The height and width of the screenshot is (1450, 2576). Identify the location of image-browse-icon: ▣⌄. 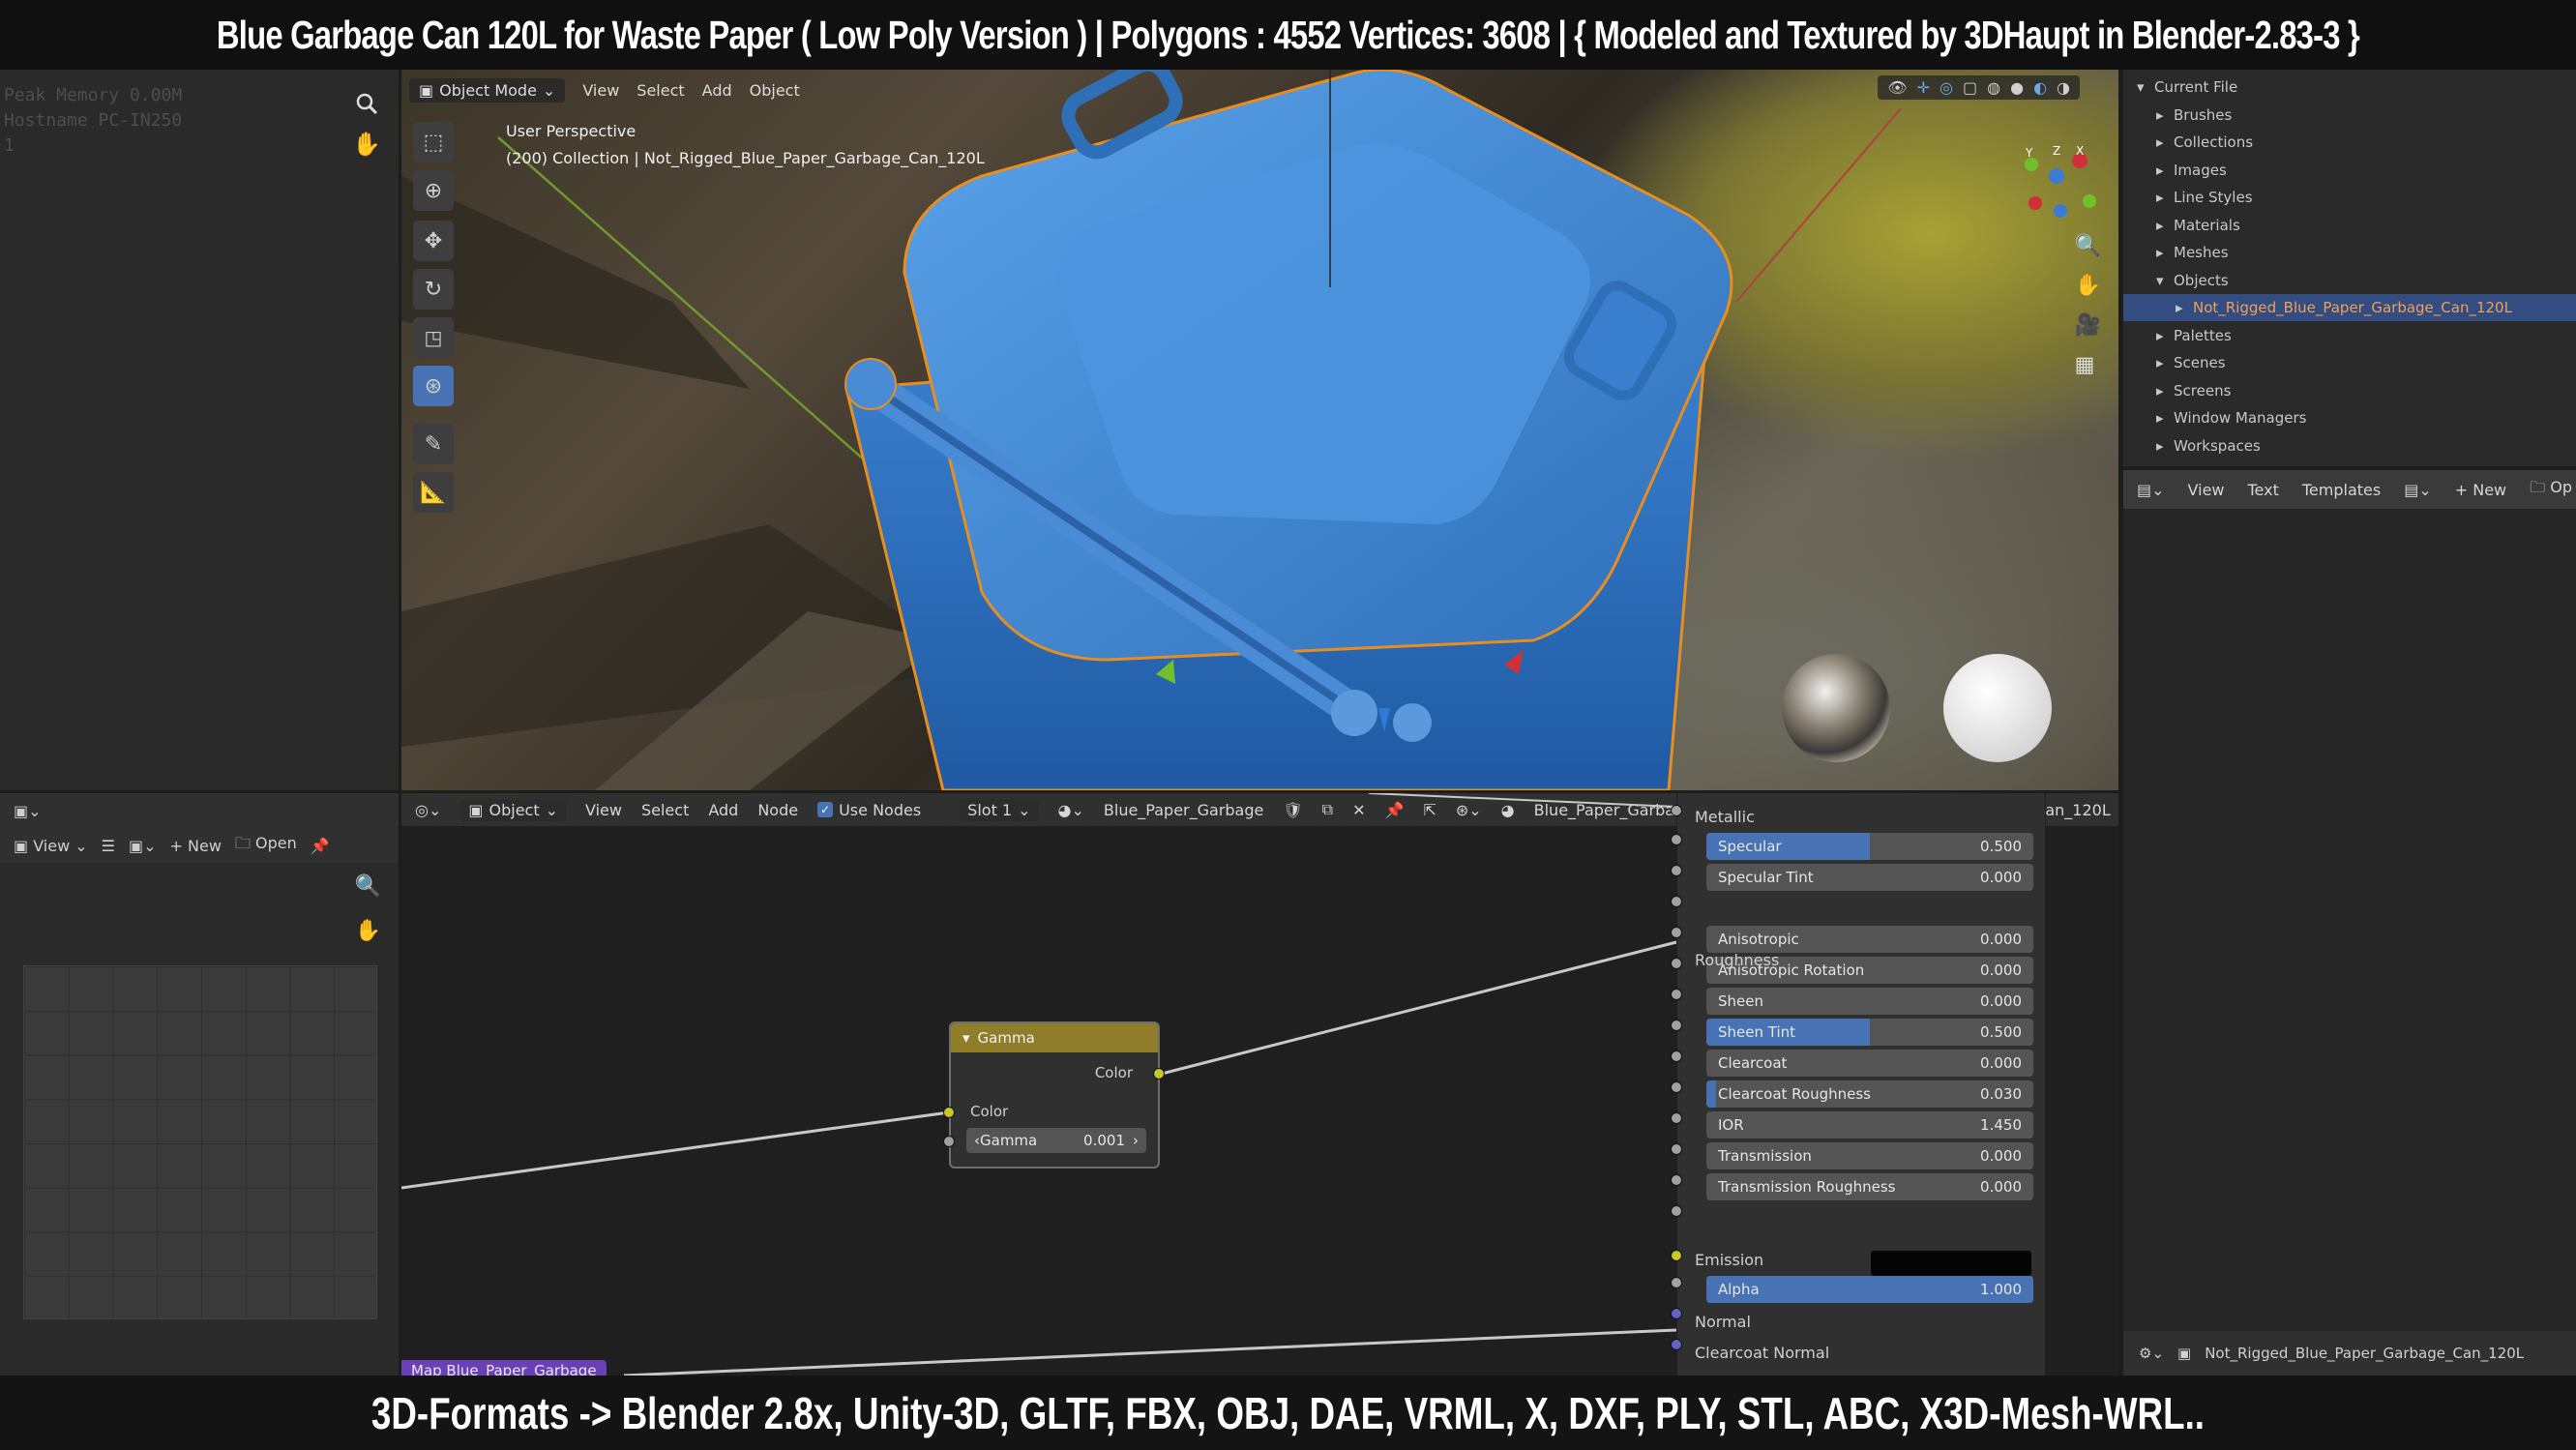
(143, 846).